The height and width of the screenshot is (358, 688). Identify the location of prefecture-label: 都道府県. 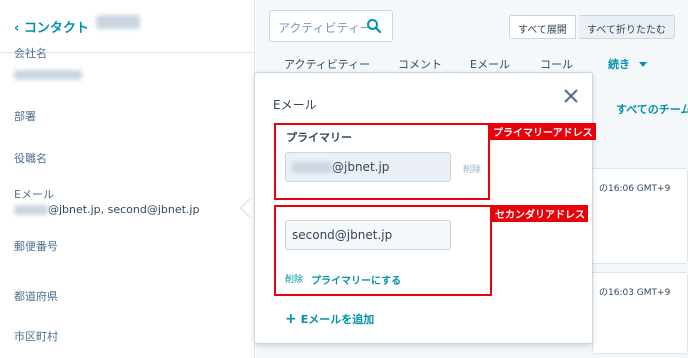
(36, 296).